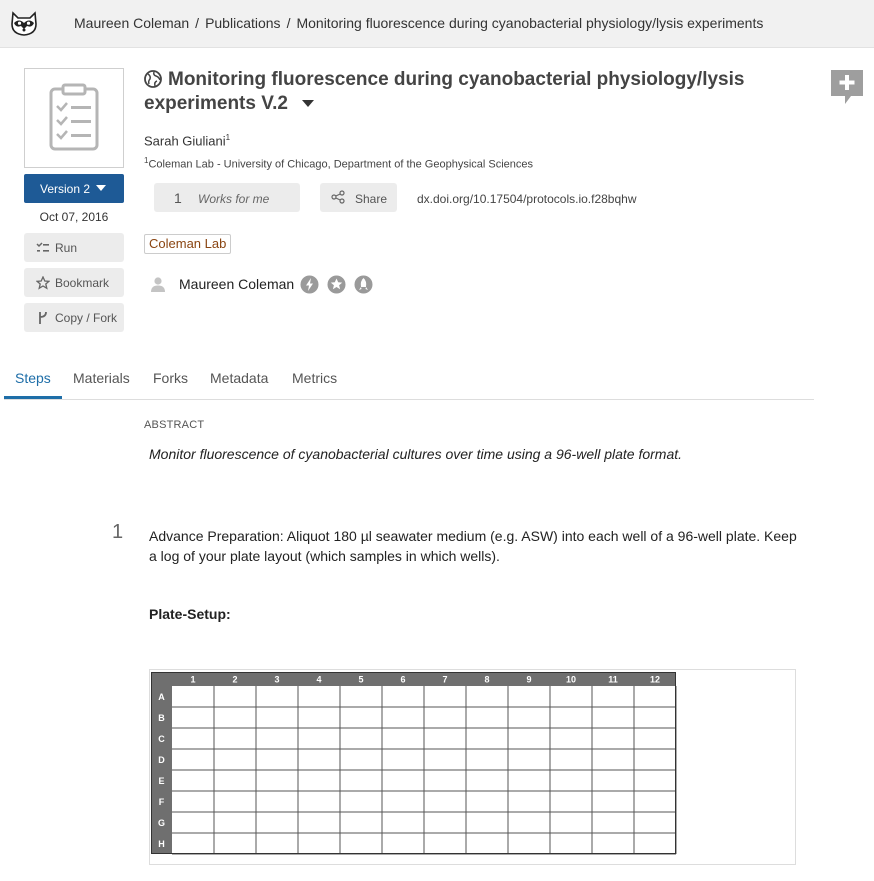  I want to click on share-label: Share, so click(371, 199).